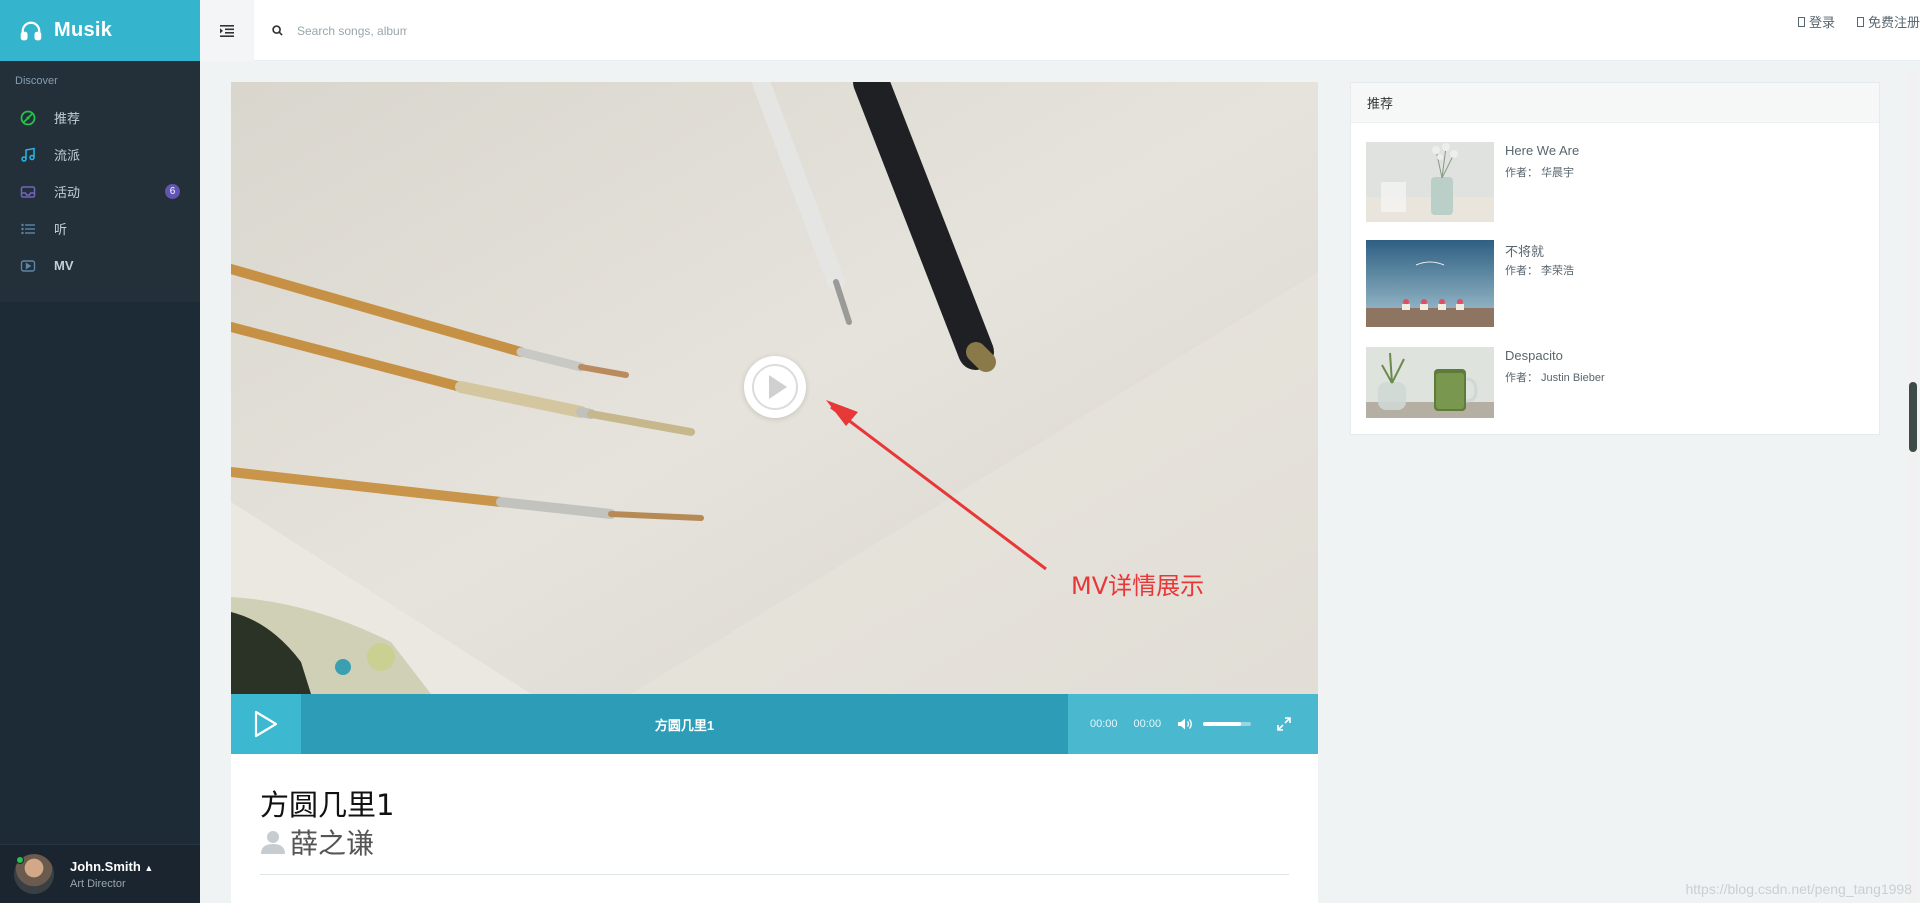 This screenshot has height=903, width=1920. What do you see at coordinates (100, 191) in the screenshot?
I see `sidebar-item-events: 活动 6` at bounding box center [100, 191].